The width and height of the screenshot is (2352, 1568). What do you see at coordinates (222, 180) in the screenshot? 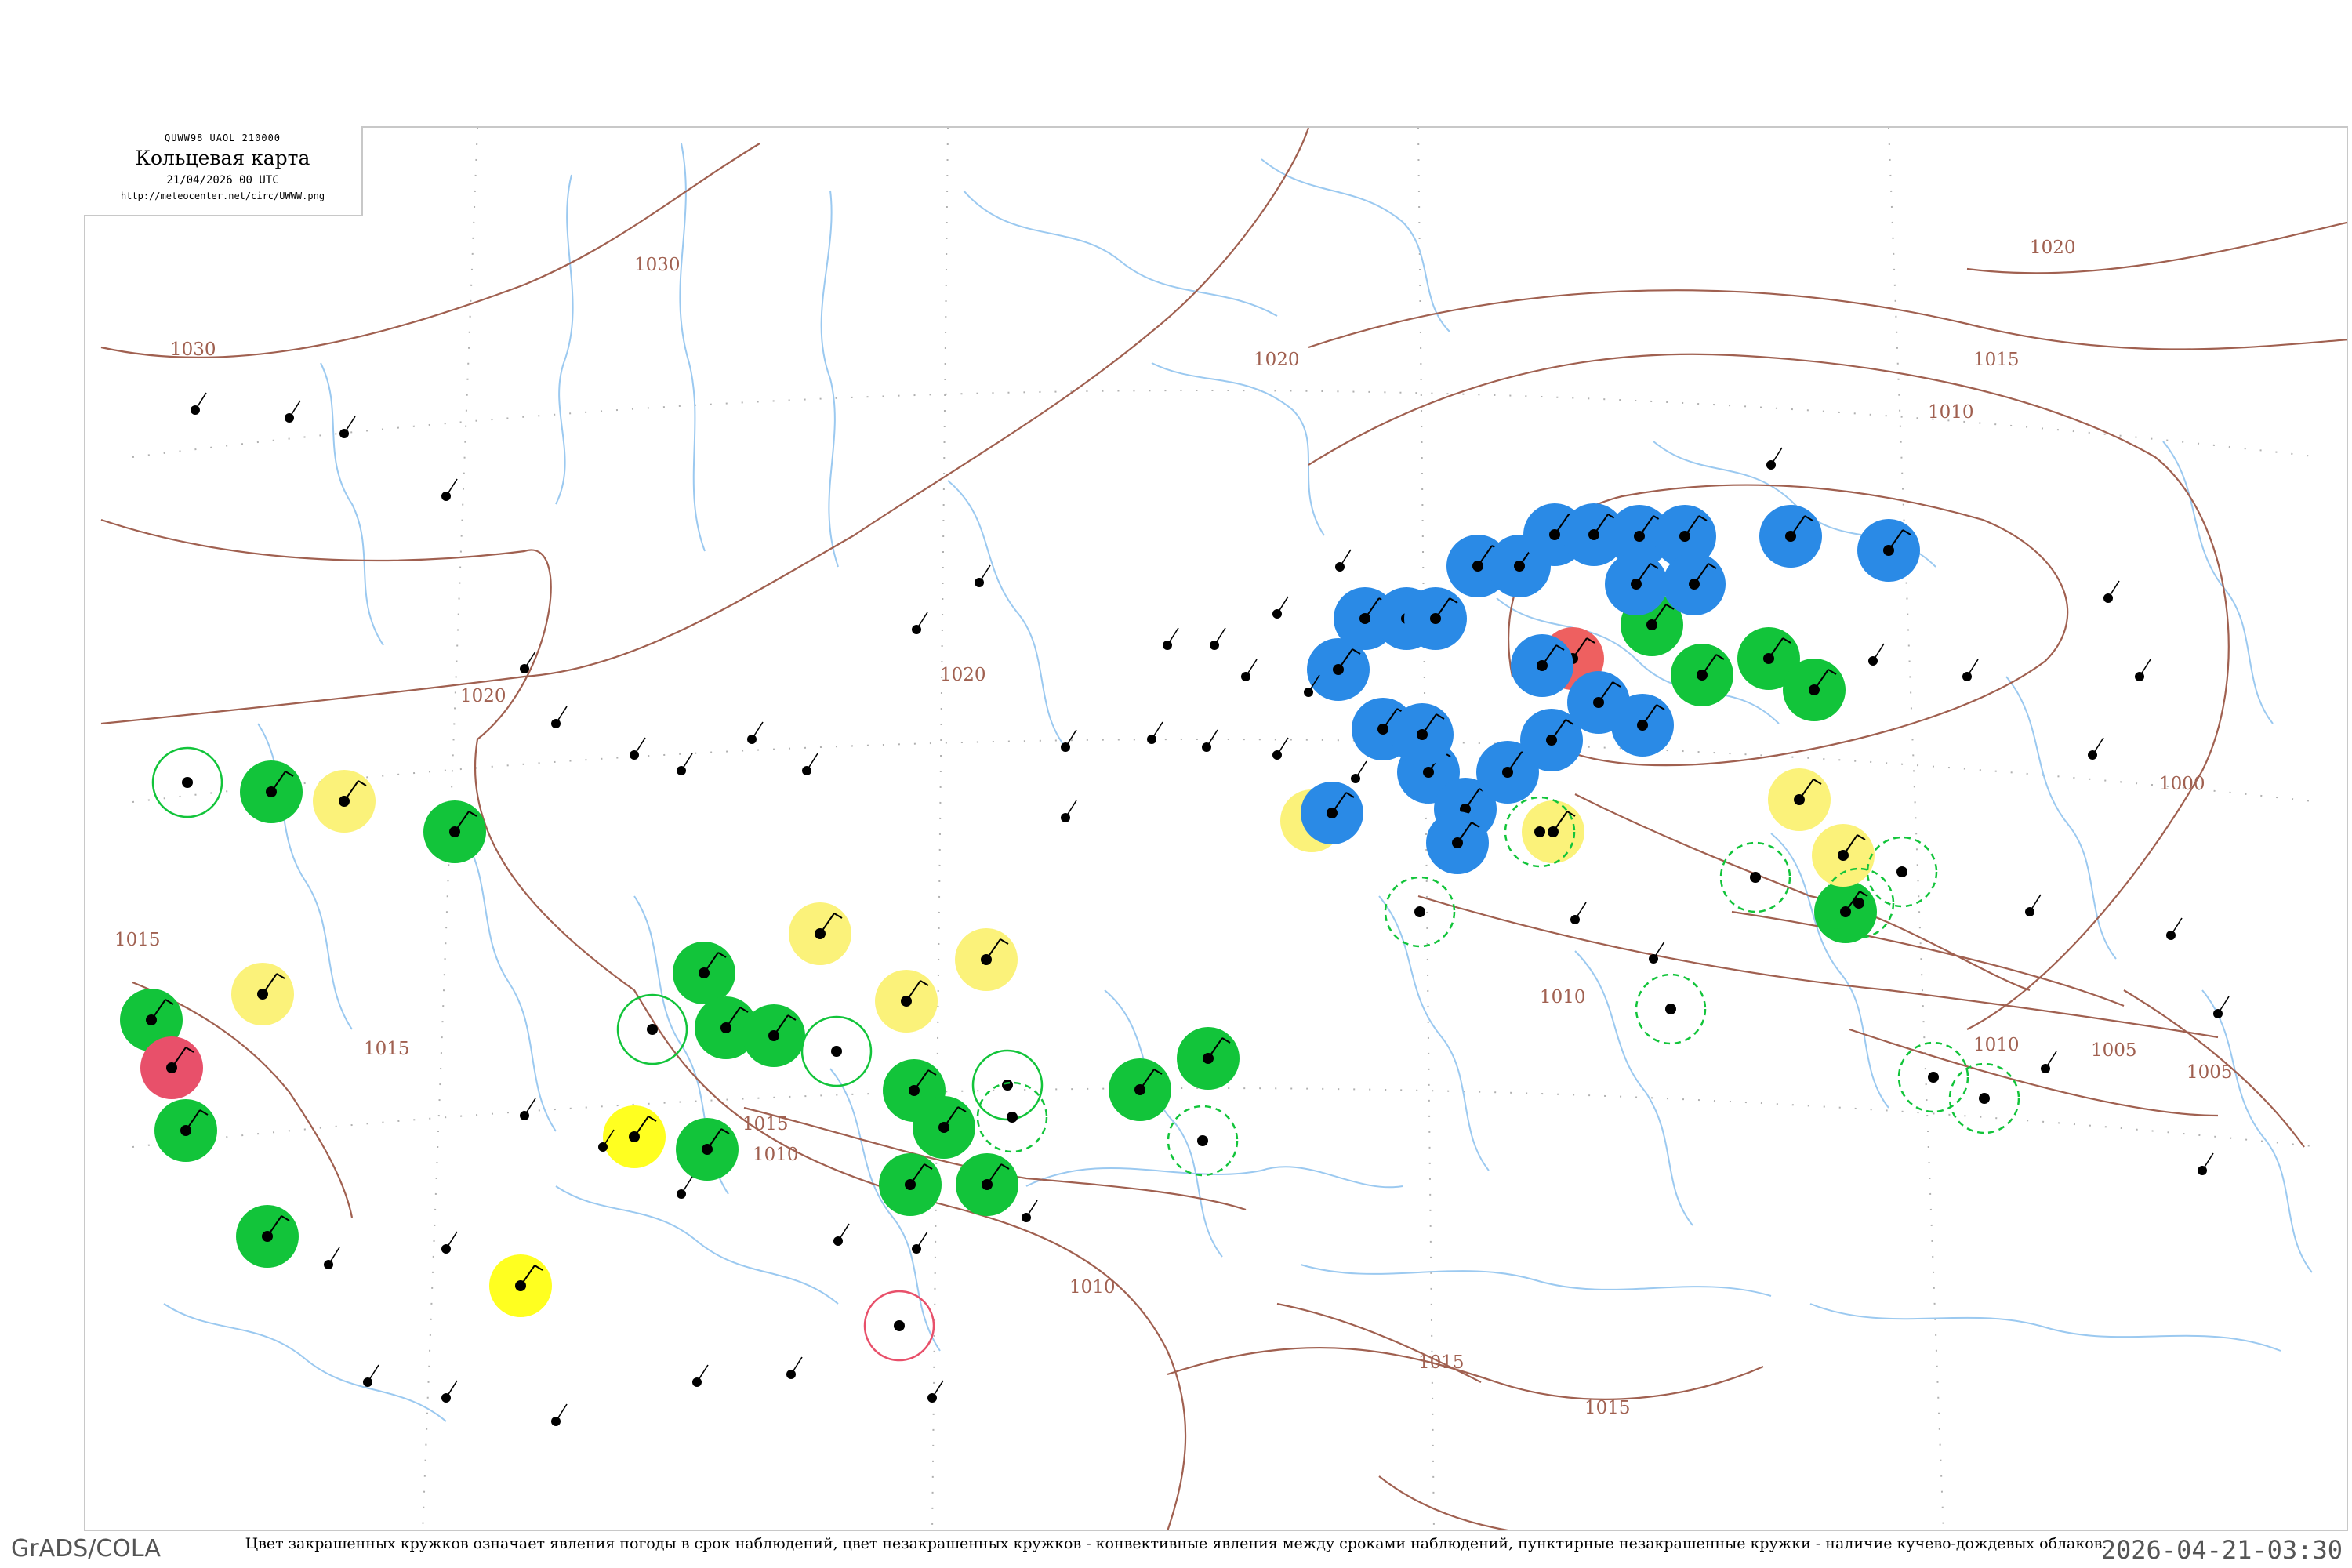
I see `map-date: 21/04/2026 00 UTC` at bounding box center [222, 180].